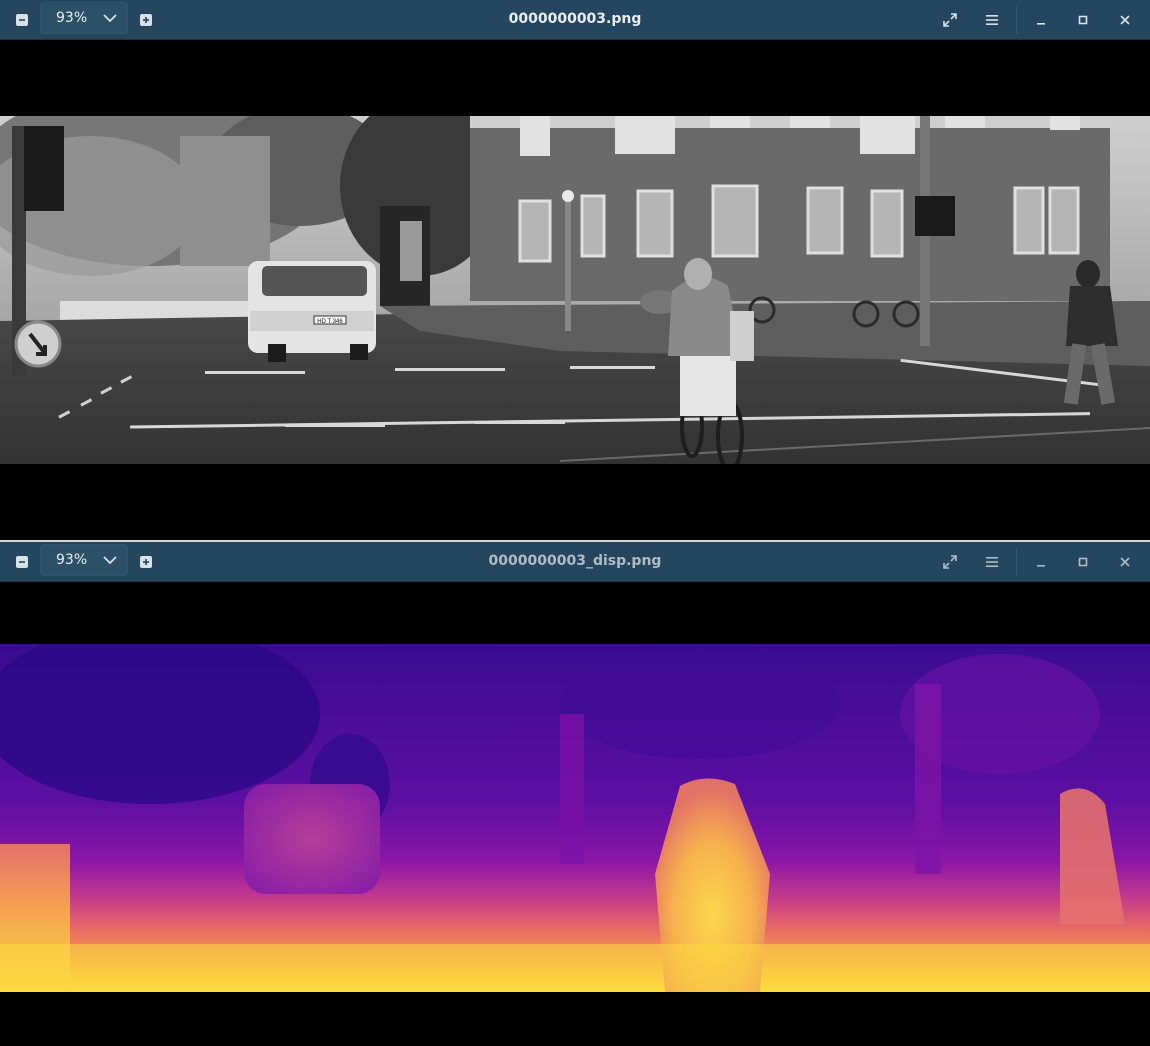 This screenshot has height=1046, width=1150. Describe the element at coordinates (330, 322) in the screenshot. I see `license-plate-text: HD T 346` at that location.